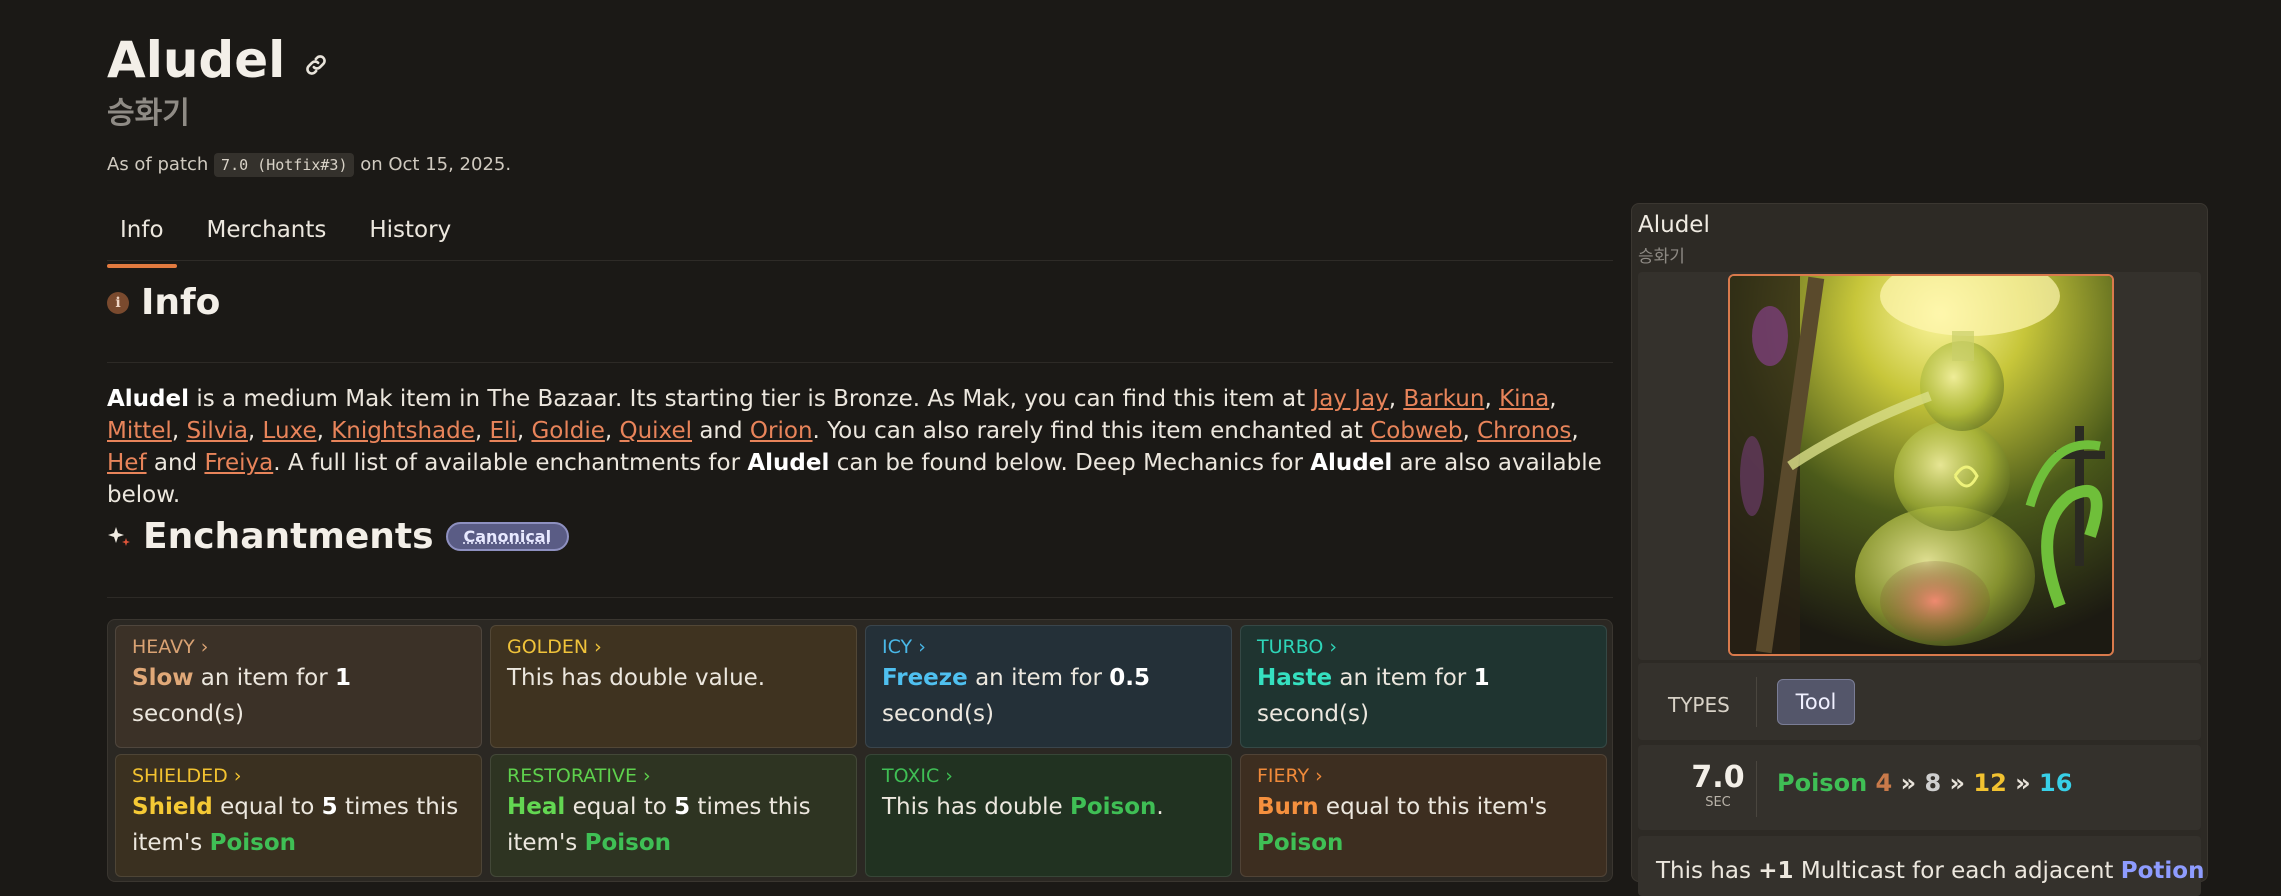 The height and width of the screenshot is (896, 2281). What do you see at coordinates (1524, 399) in the screenshot?
I see `merchant-link: Kina` at bounding box center [1524, 399].